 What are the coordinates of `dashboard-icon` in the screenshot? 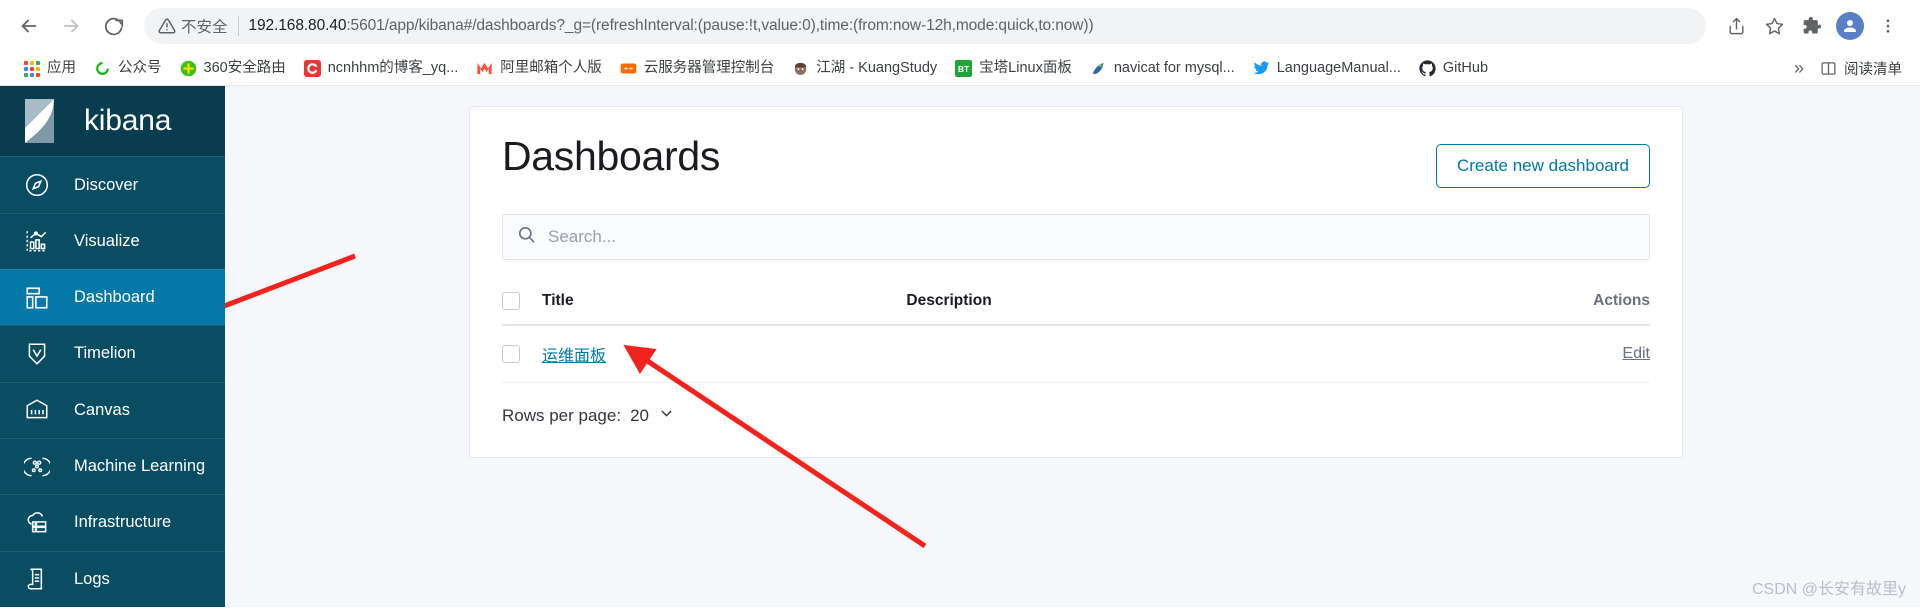 It's located at (37, 298).